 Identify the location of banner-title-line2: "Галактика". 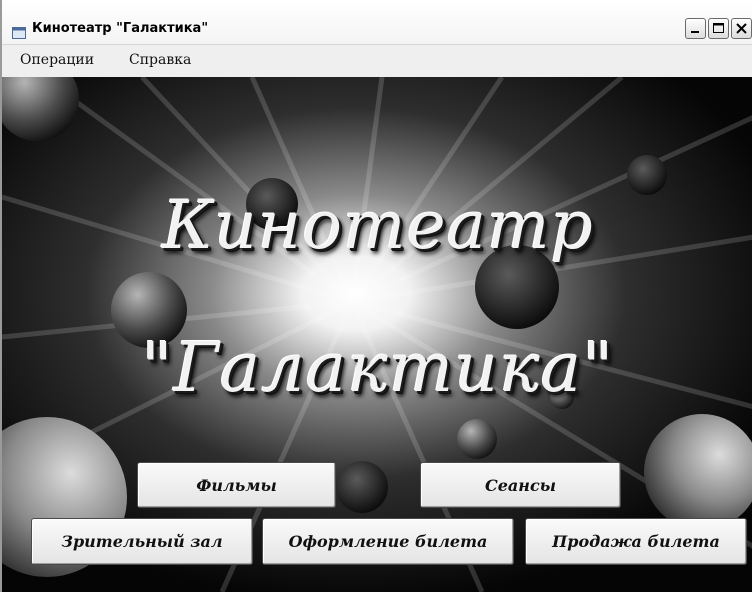
(378, 368).